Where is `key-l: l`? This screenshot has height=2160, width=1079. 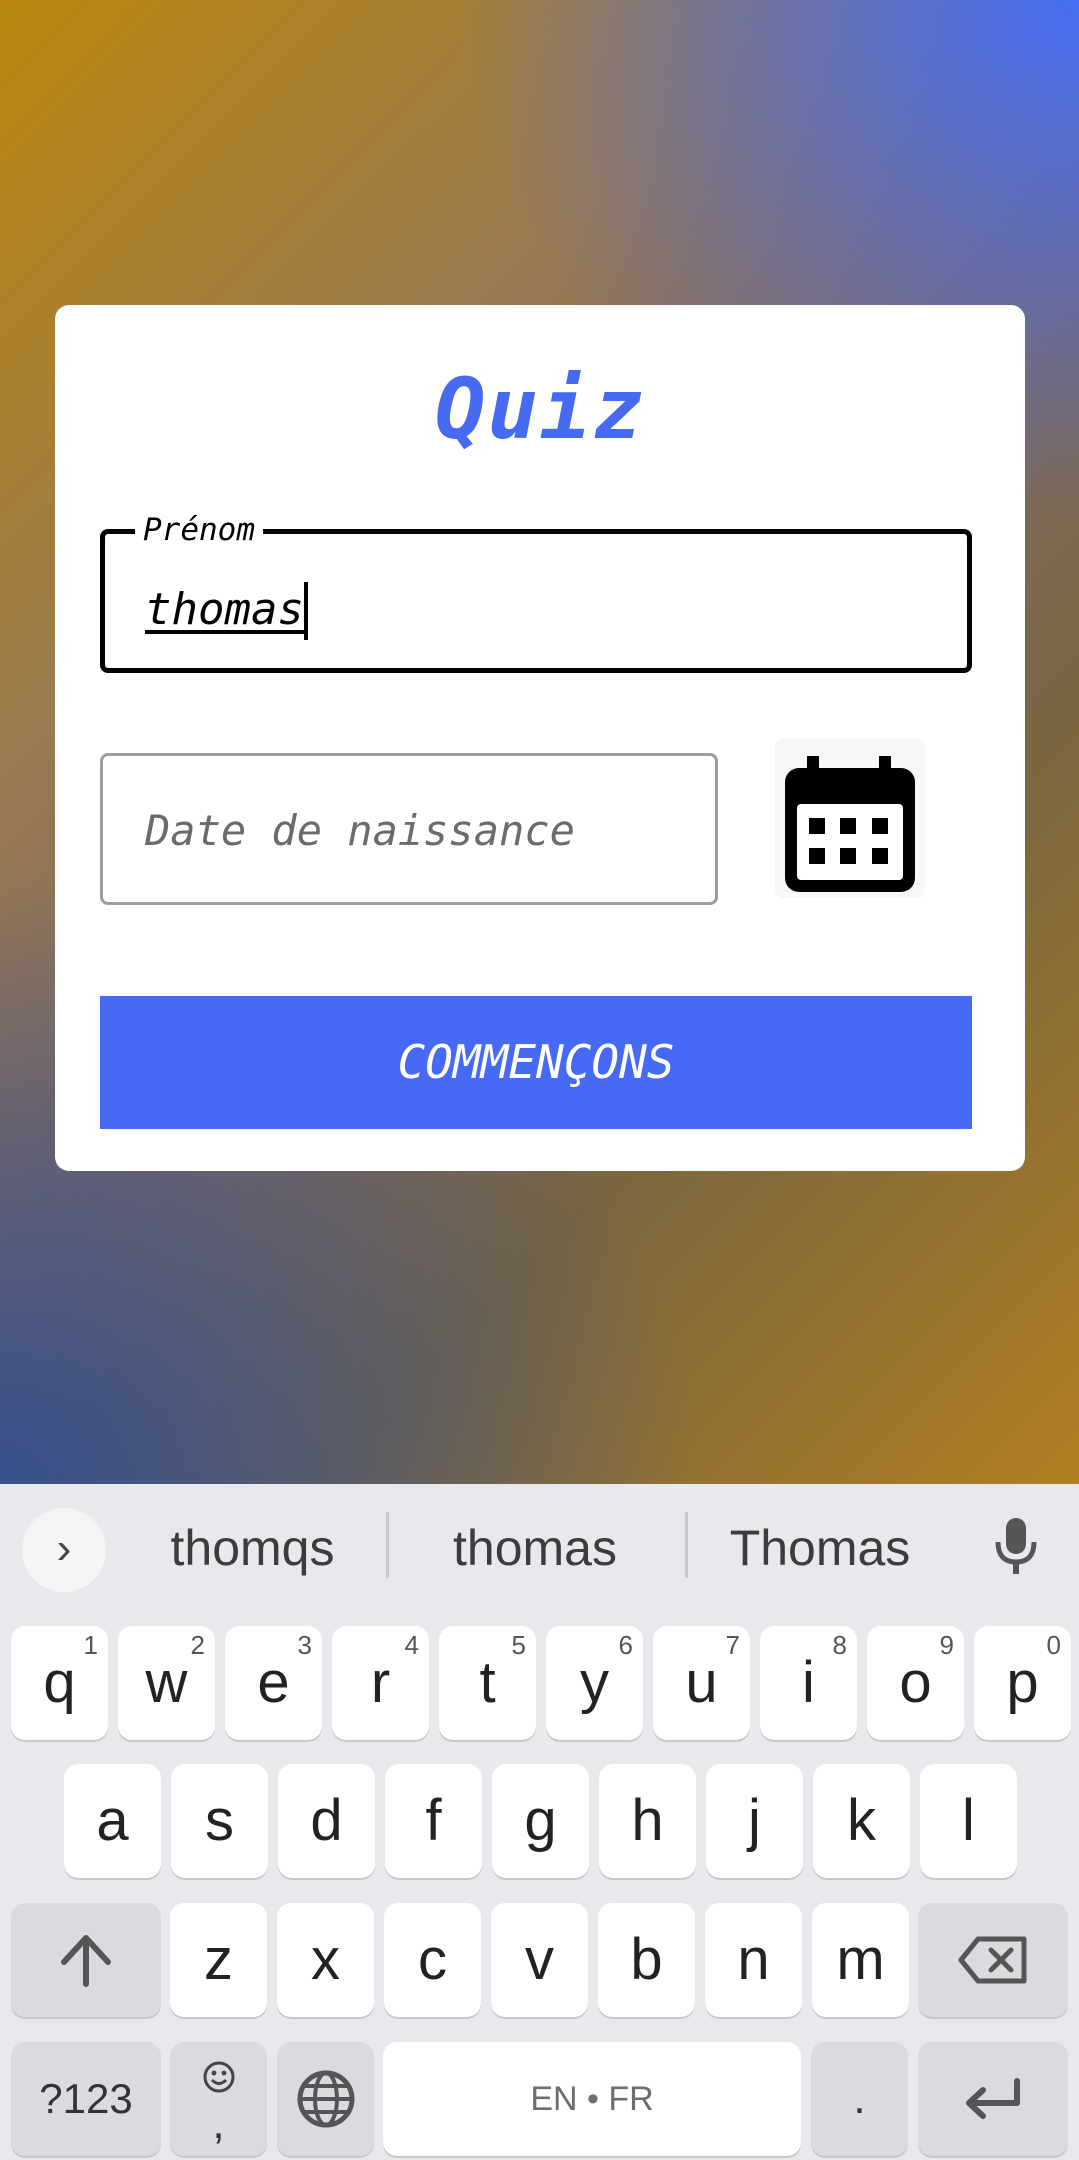
key-l: l is located at coordinates (968, 1821).